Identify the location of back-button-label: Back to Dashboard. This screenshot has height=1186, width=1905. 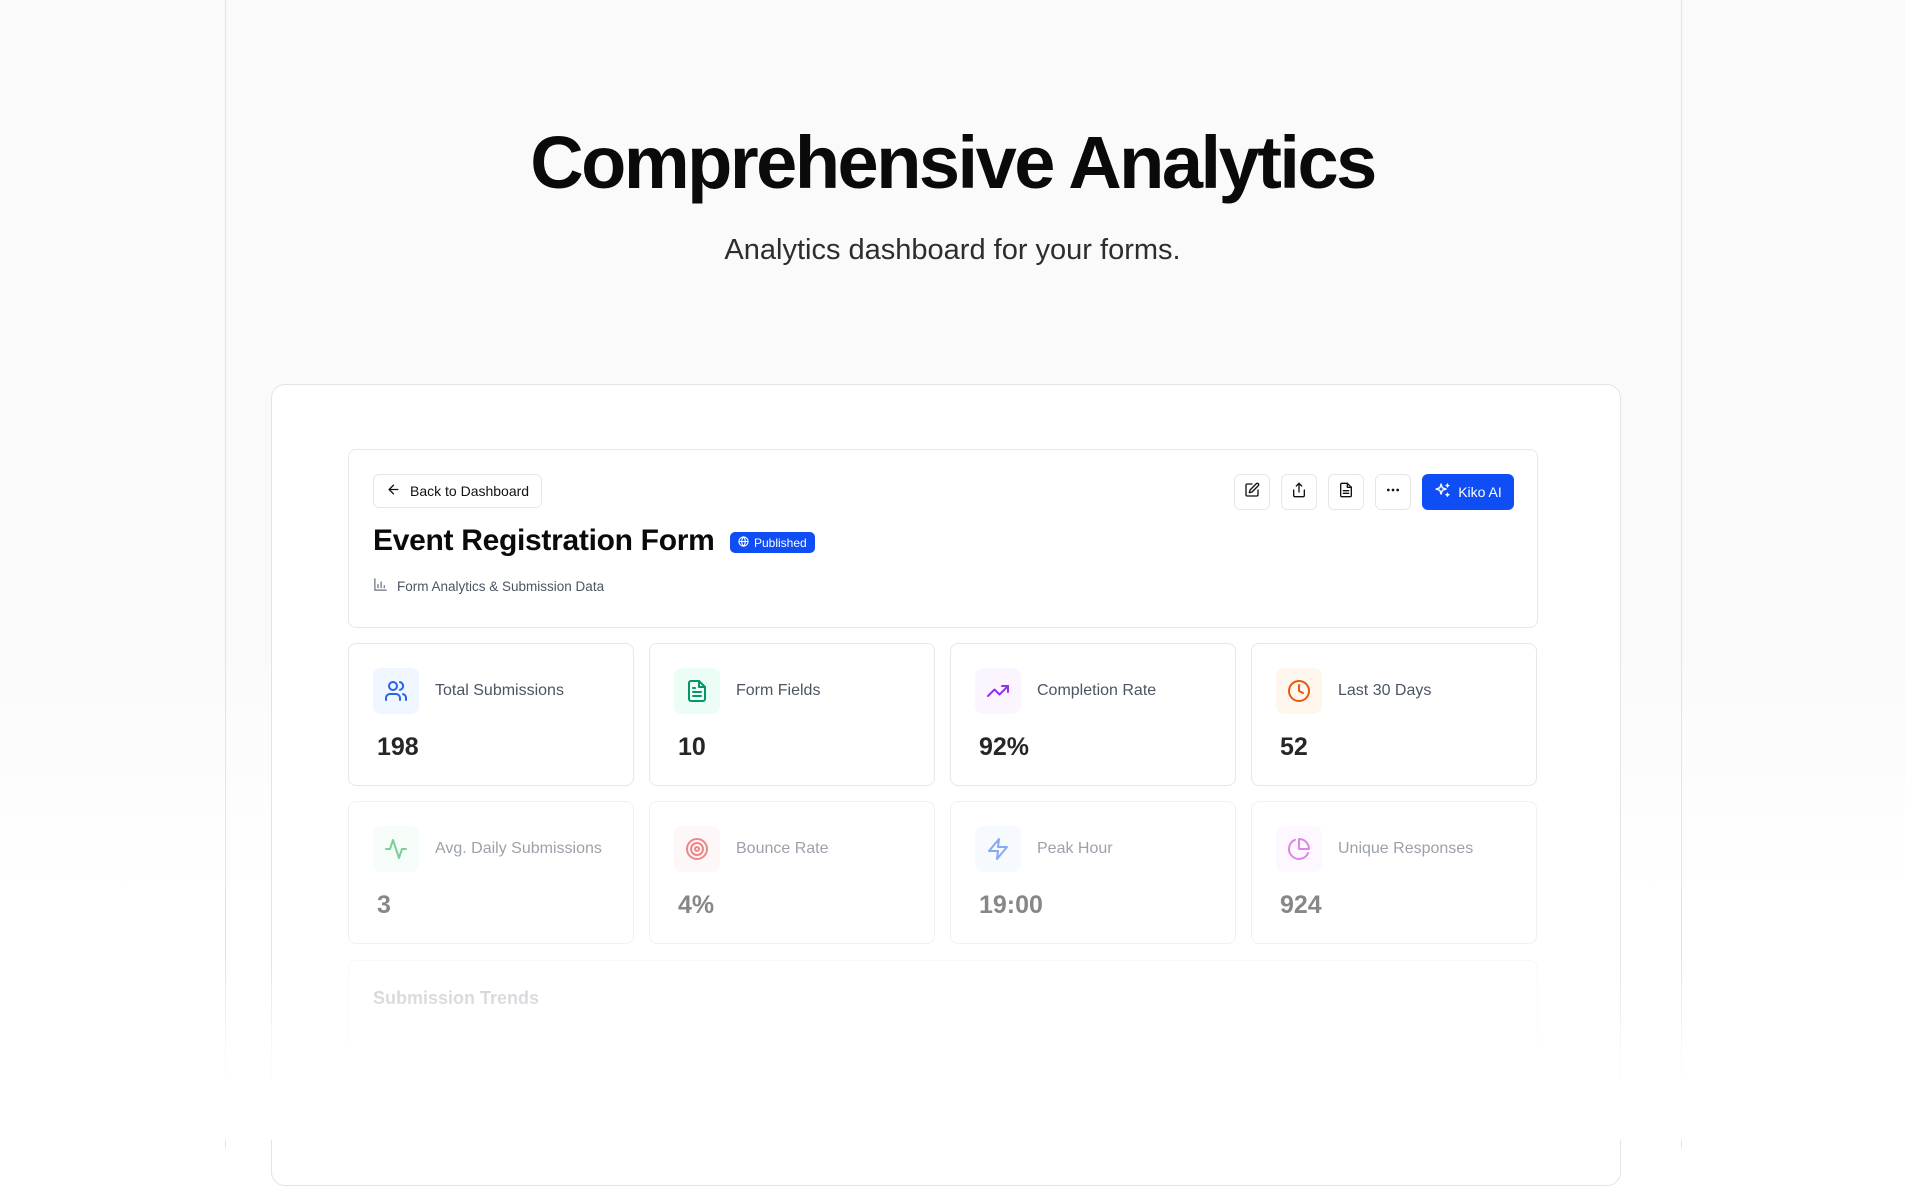
(470, 491).